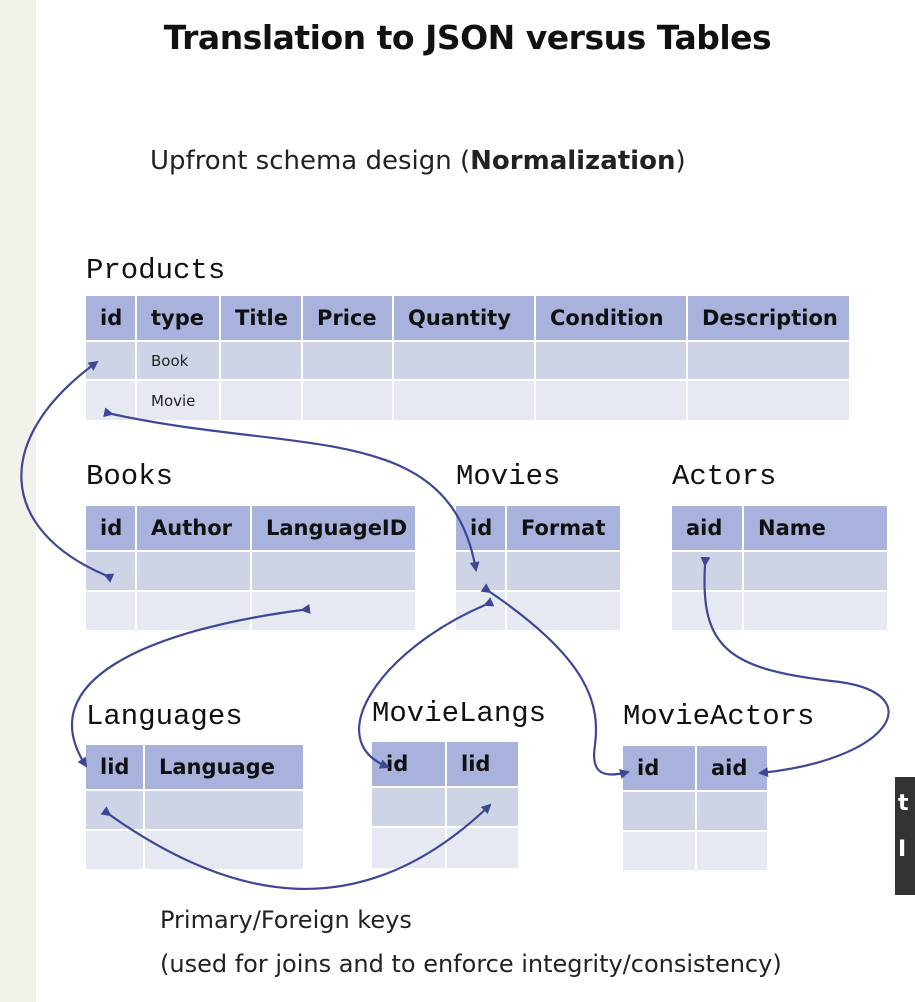 This screenshot has width=915, height=1002. What do you see at coordinates (286, 920) in the screenshot?
I see `footer-line-1: Primary/Foreign keys` at bounding box center [286, 920].